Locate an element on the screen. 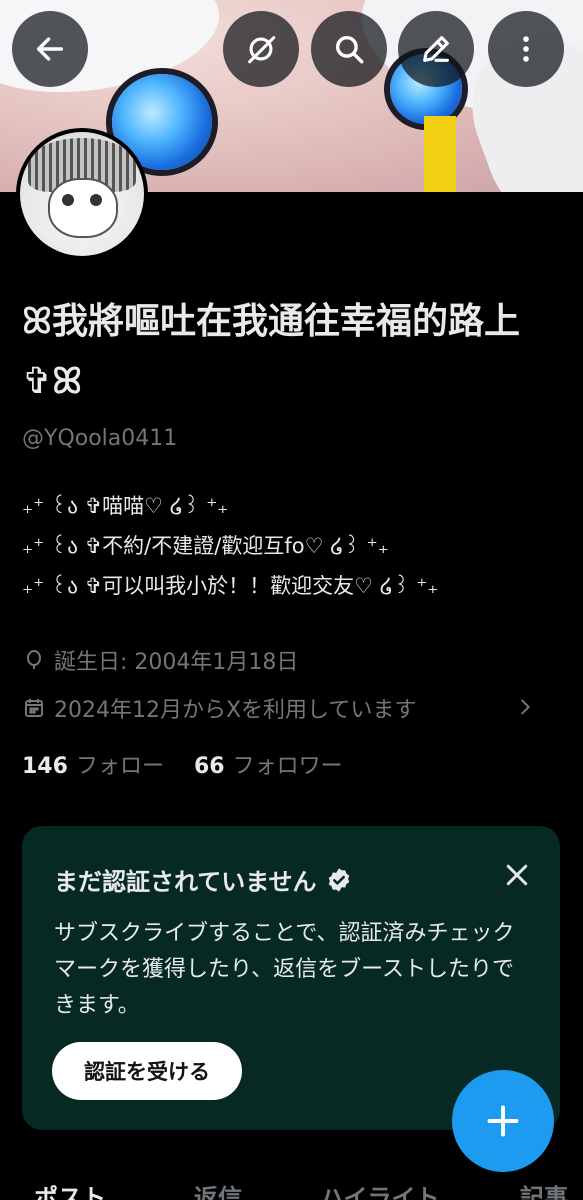 The height and width of the screenshot is (1200, 583). more-button is located at coordinates (526, 49).